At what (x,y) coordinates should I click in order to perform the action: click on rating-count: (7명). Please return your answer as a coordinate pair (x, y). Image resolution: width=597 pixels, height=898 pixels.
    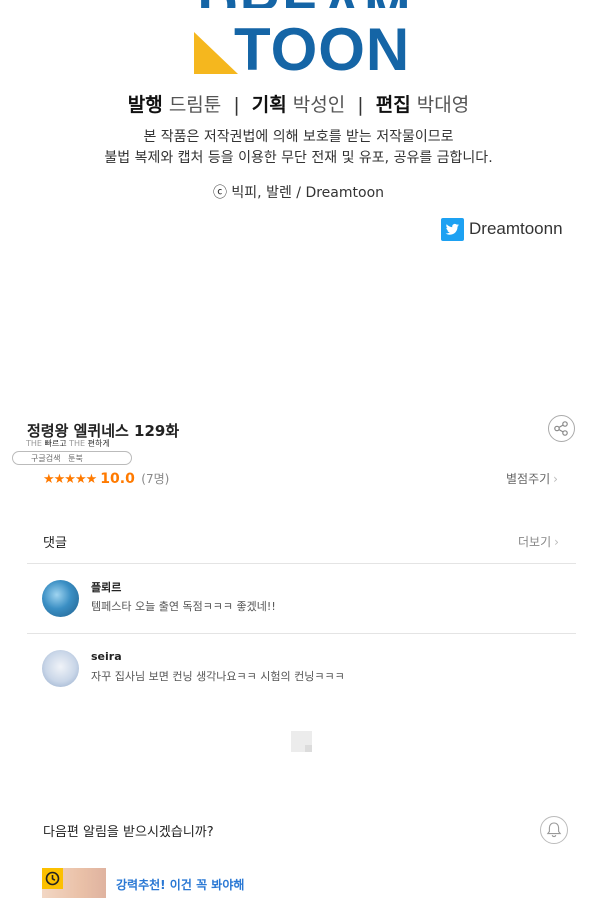
    Looking at the image, I should click on (155, 479).